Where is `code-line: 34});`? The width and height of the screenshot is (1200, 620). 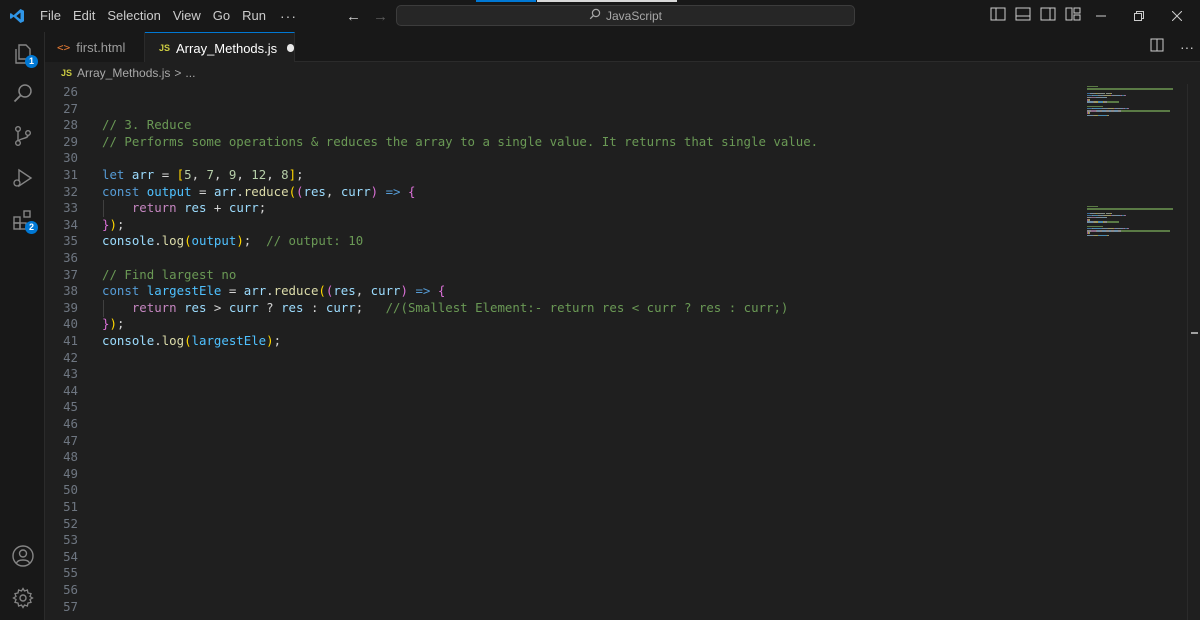 code-line: 34}); is located at coordinates (565, 225).